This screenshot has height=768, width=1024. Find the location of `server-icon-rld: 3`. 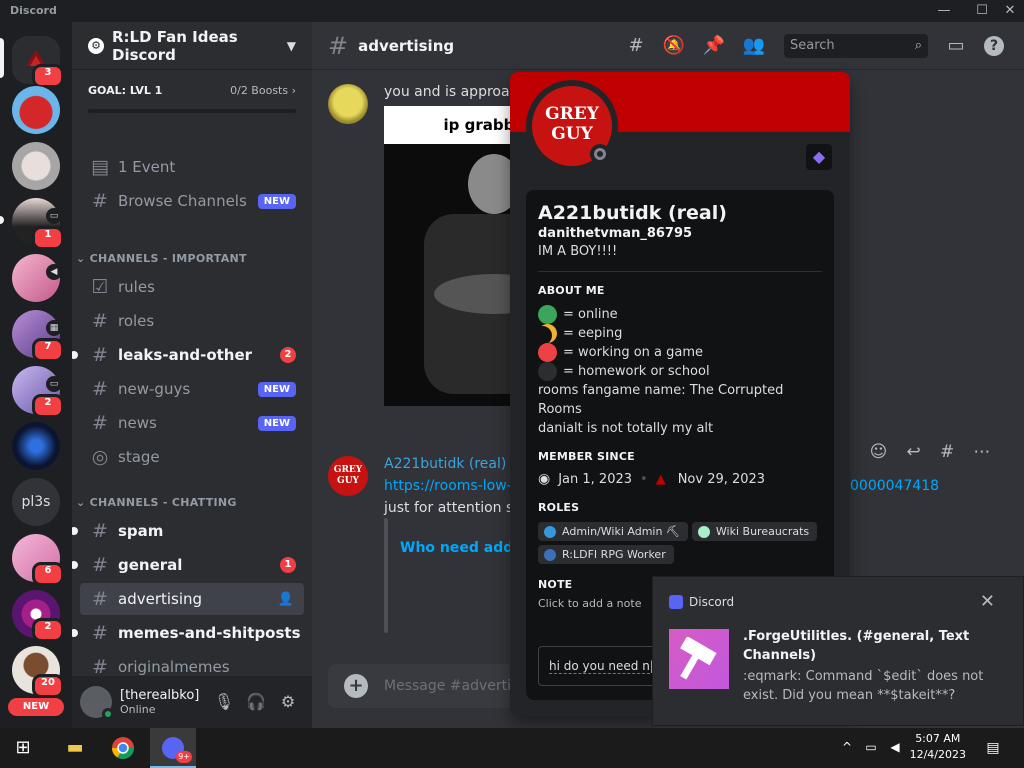

server-icon-rld: 3 is located at coordinates (38, 62).